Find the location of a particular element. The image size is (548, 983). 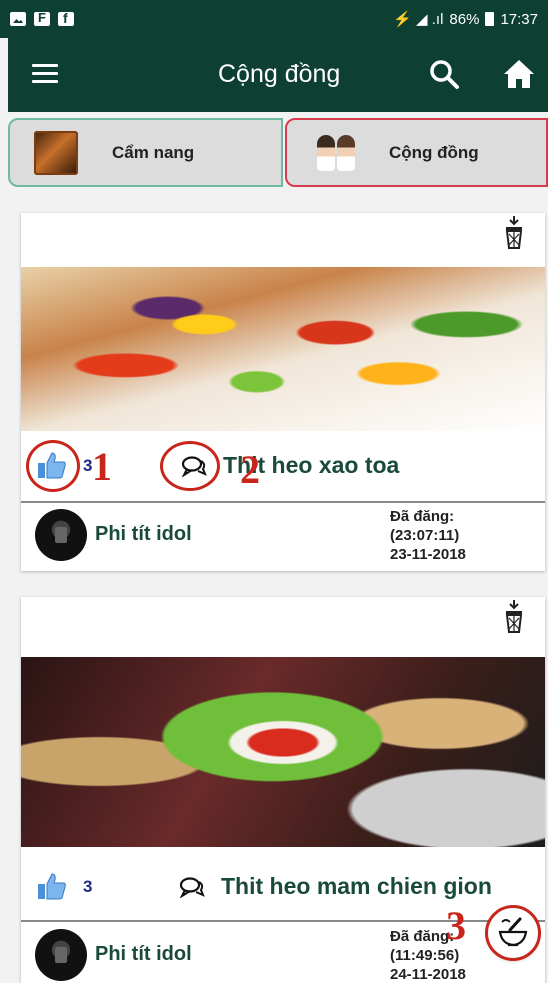

comment-icon is located at coordinates (192, 887).